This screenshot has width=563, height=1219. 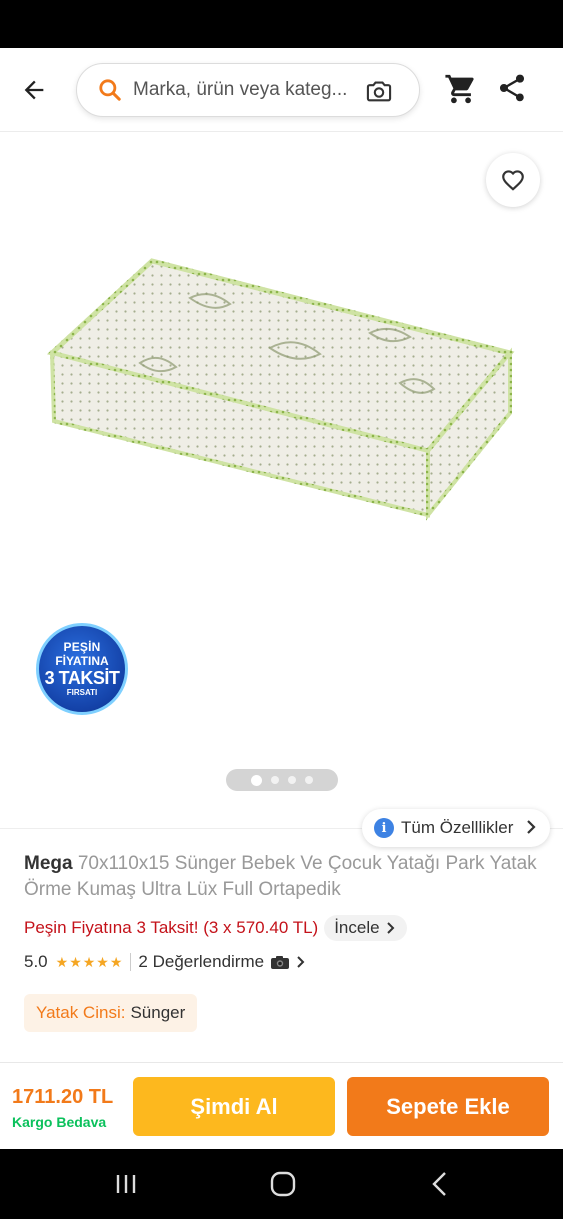 What do you see at coordinates (82, 678) in the screenshot?
I see `promo-line-3: 3 TAKSİT` at bounding box center [82, 678].